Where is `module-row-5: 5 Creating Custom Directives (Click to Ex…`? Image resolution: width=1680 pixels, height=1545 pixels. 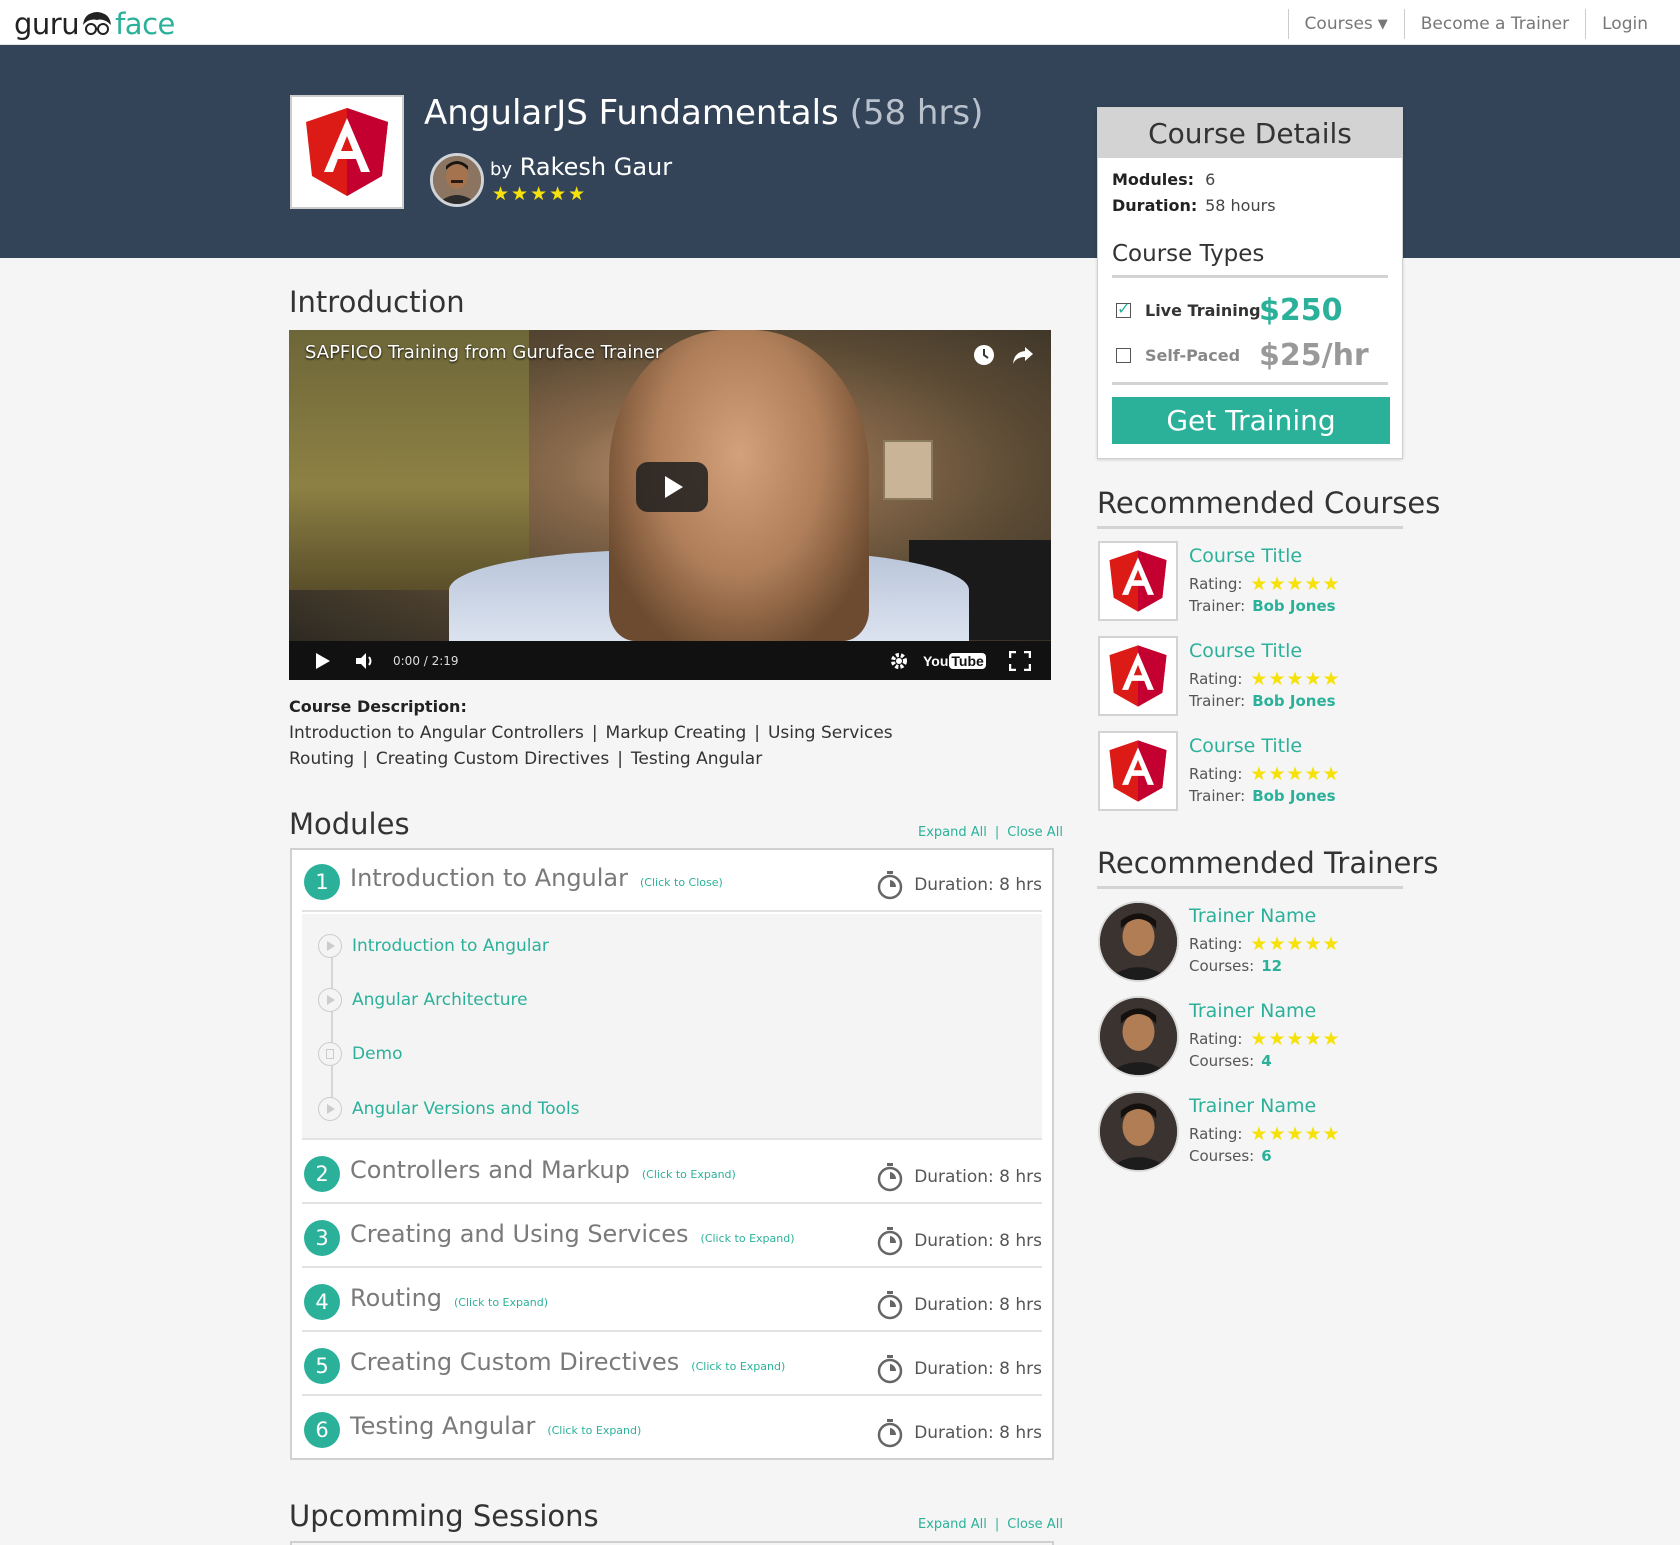
module-row-5: 5 Creating Custom Directives (Click to Ex… is located at coordinates (672, 1365).